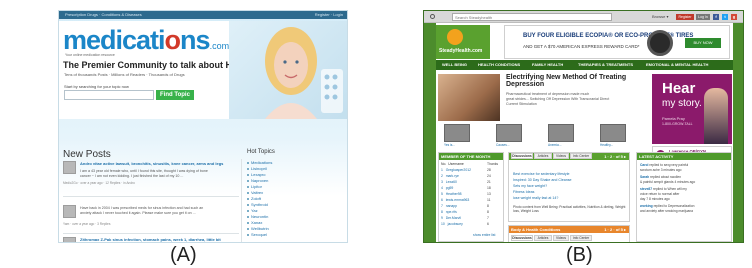 The height and width of the screenshot is (268, 752). What do you see at coordinates (666, 211) in the screenshot?
I see `activity-item: and anxiety after smoking marijuana` at bounding box center [666, 211].